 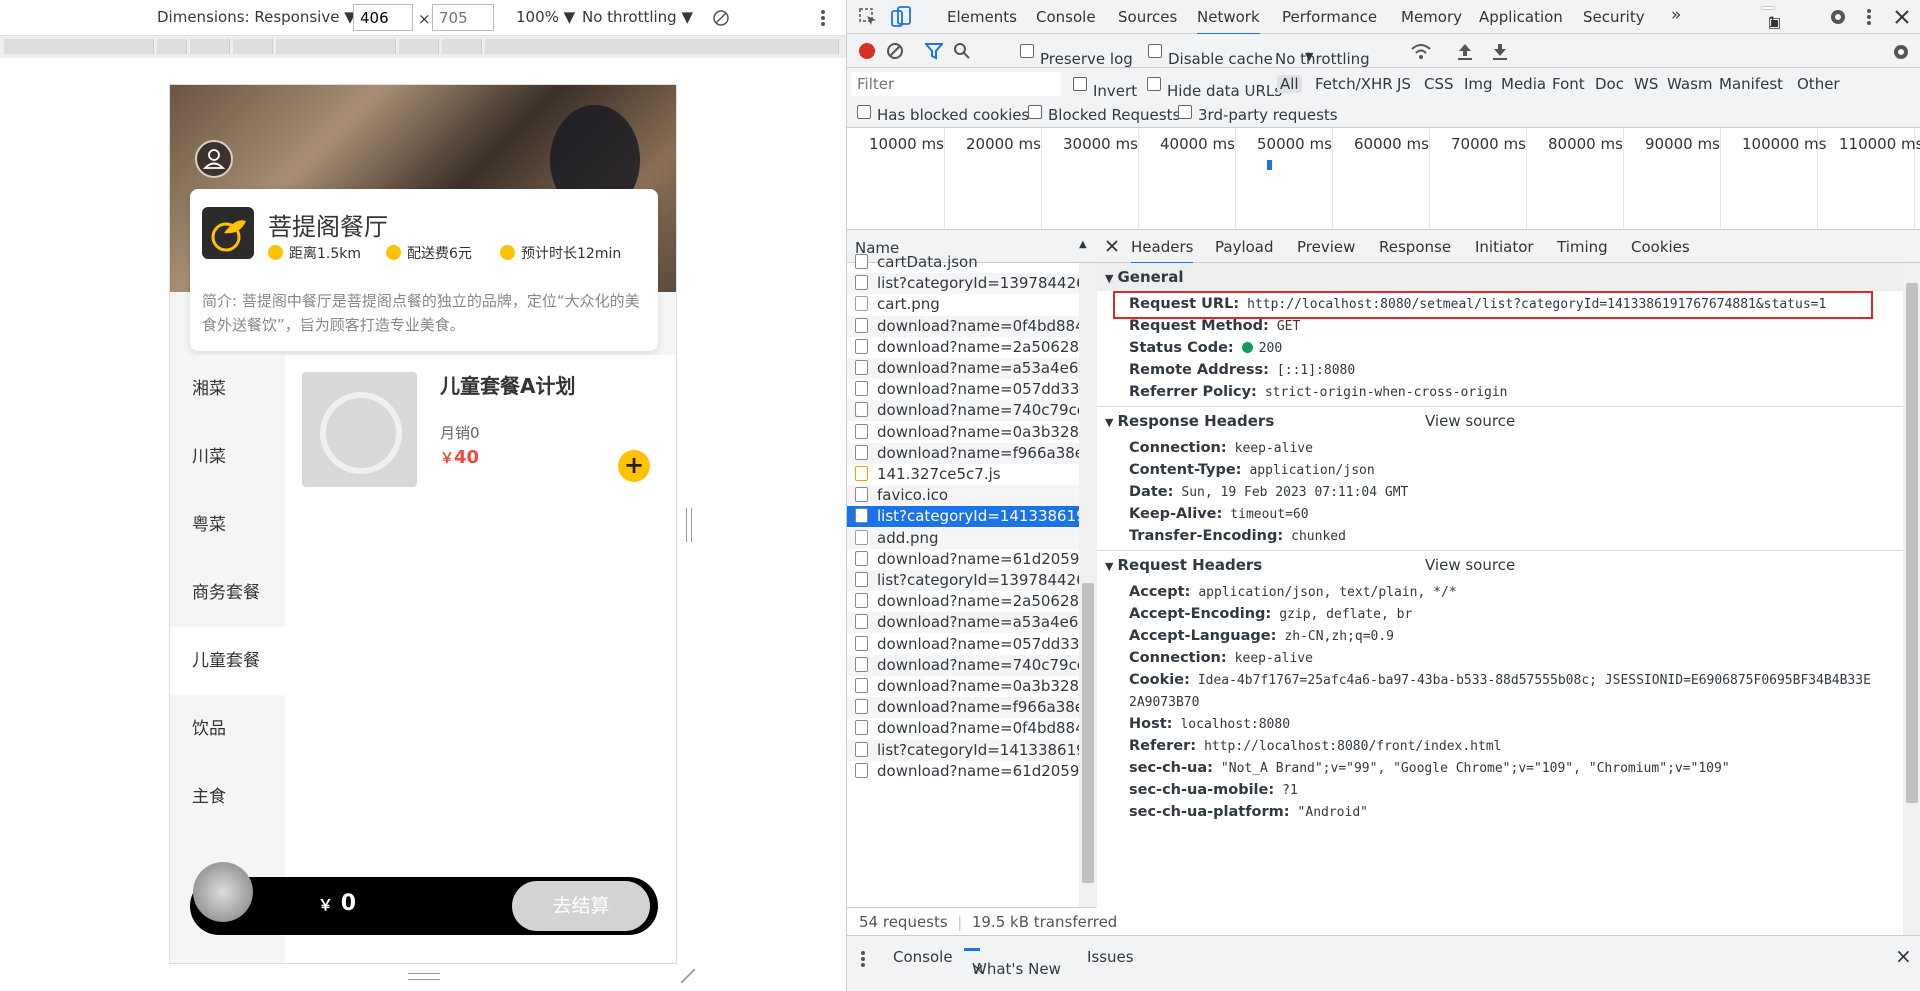 What do you see at coordinates (1076, 55) in the screenshot?
I see `preserve-log-checkbox: Preserve log` at bounding box center [1076, 55].